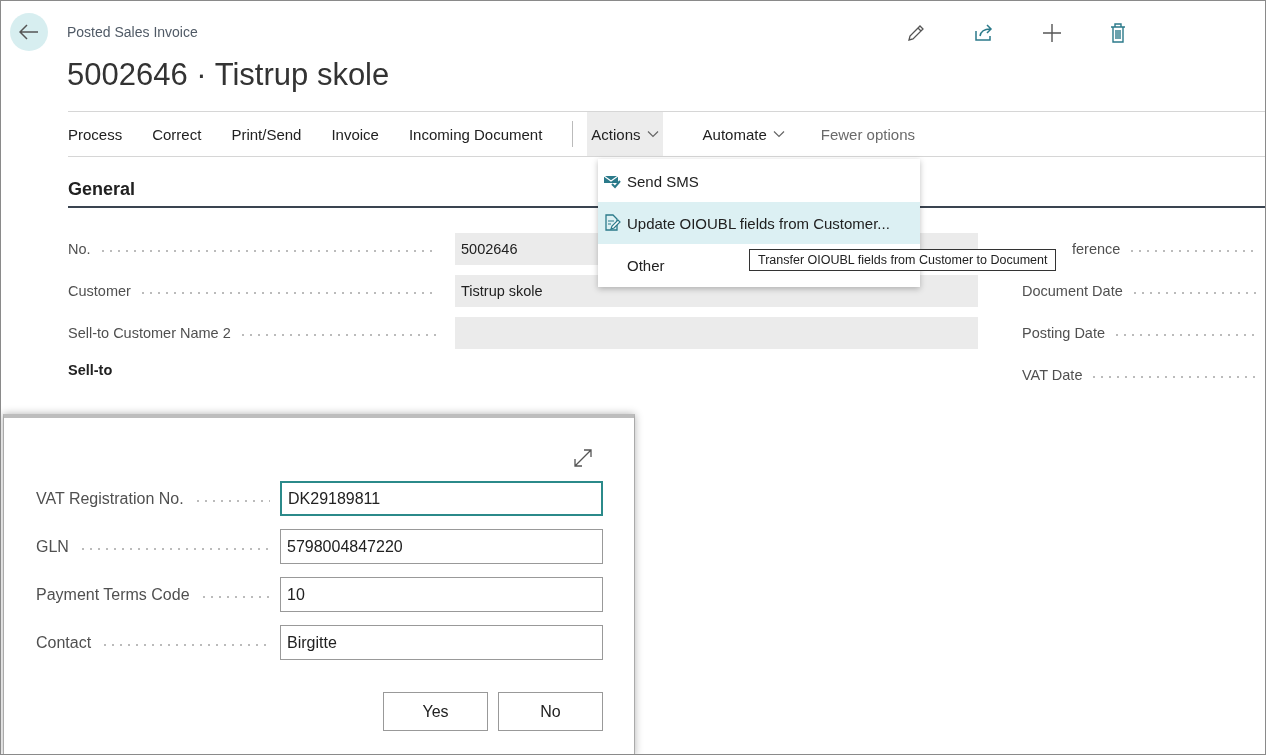  Describe the element at coordinates (149, 333) in the screenshot. I see `field-label: Sell-to Customer Name 2` at that location.